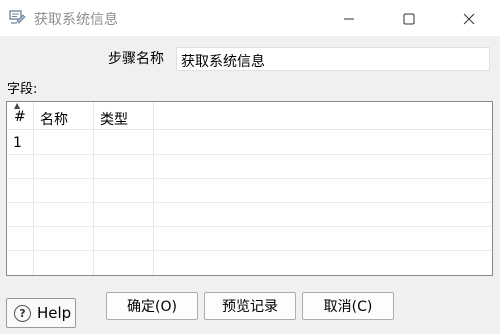 This screenshot has width=500, height=334. I want to click on minimize-button, so click(349, 19).